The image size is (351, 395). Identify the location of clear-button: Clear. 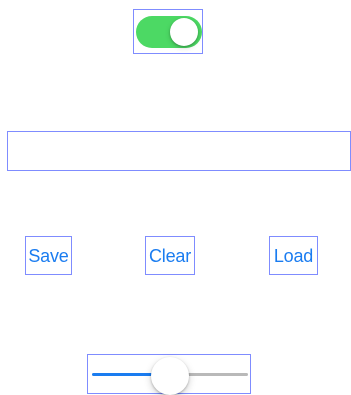
(170, 255).